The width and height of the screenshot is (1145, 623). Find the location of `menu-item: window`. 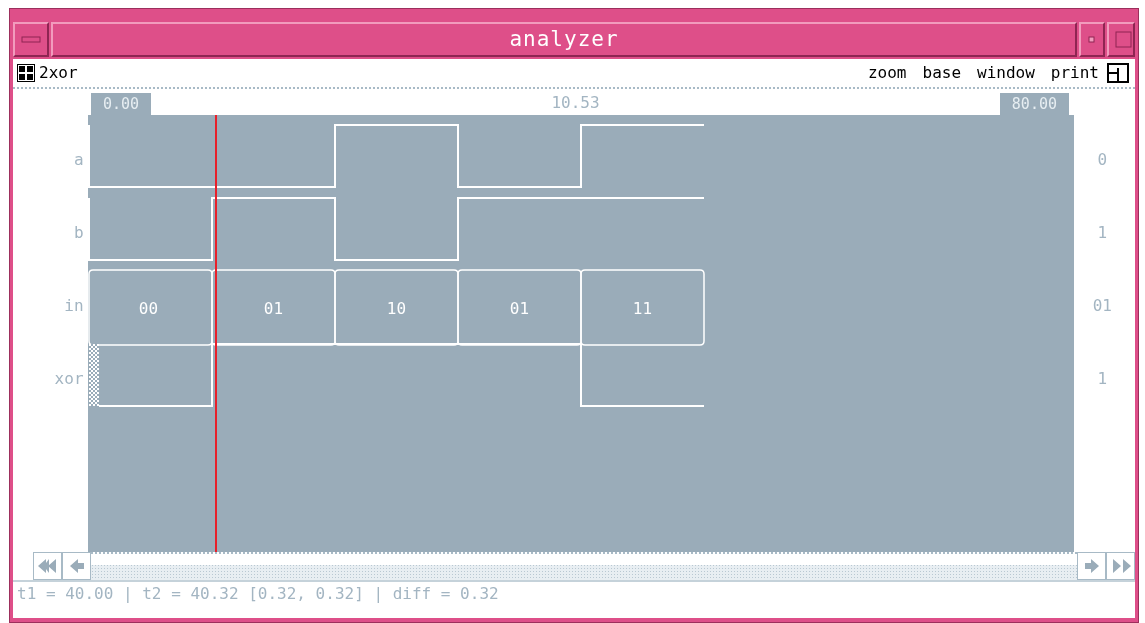

menu-item: window is located at coordinates (1006, 73).